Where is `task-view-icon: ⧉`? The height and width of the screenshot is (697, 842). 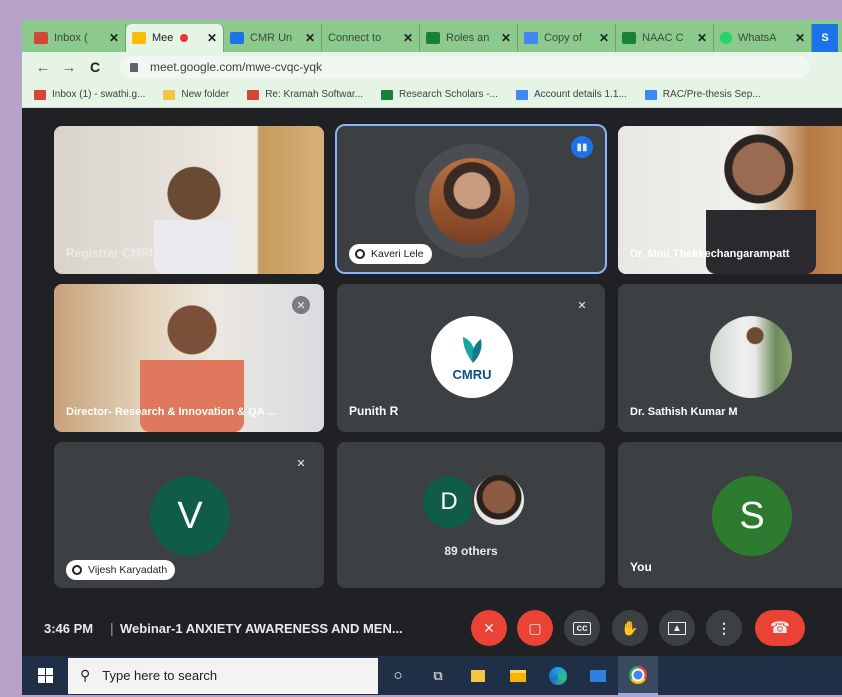
task-view-icon: ⧉ is located at coordinates (438, 675).